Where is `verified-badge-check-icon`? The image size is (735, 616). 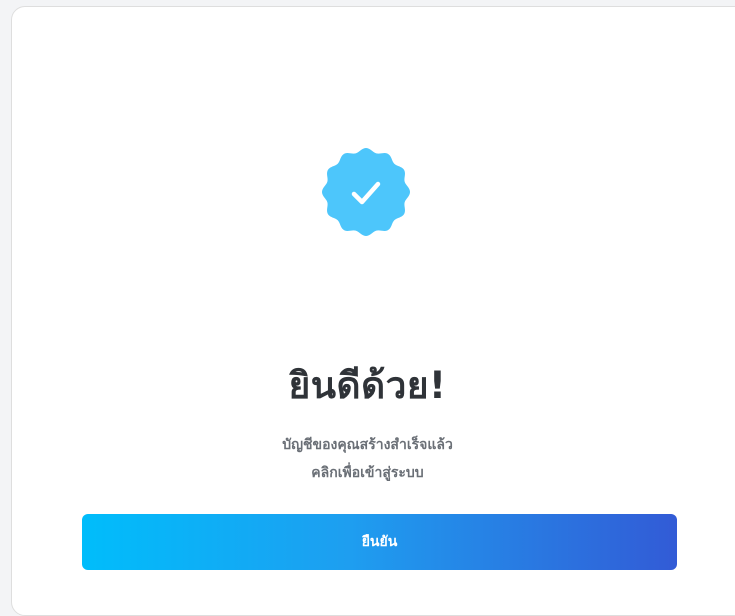
verified-badge-check-icon is located at coordinates (366, 192).